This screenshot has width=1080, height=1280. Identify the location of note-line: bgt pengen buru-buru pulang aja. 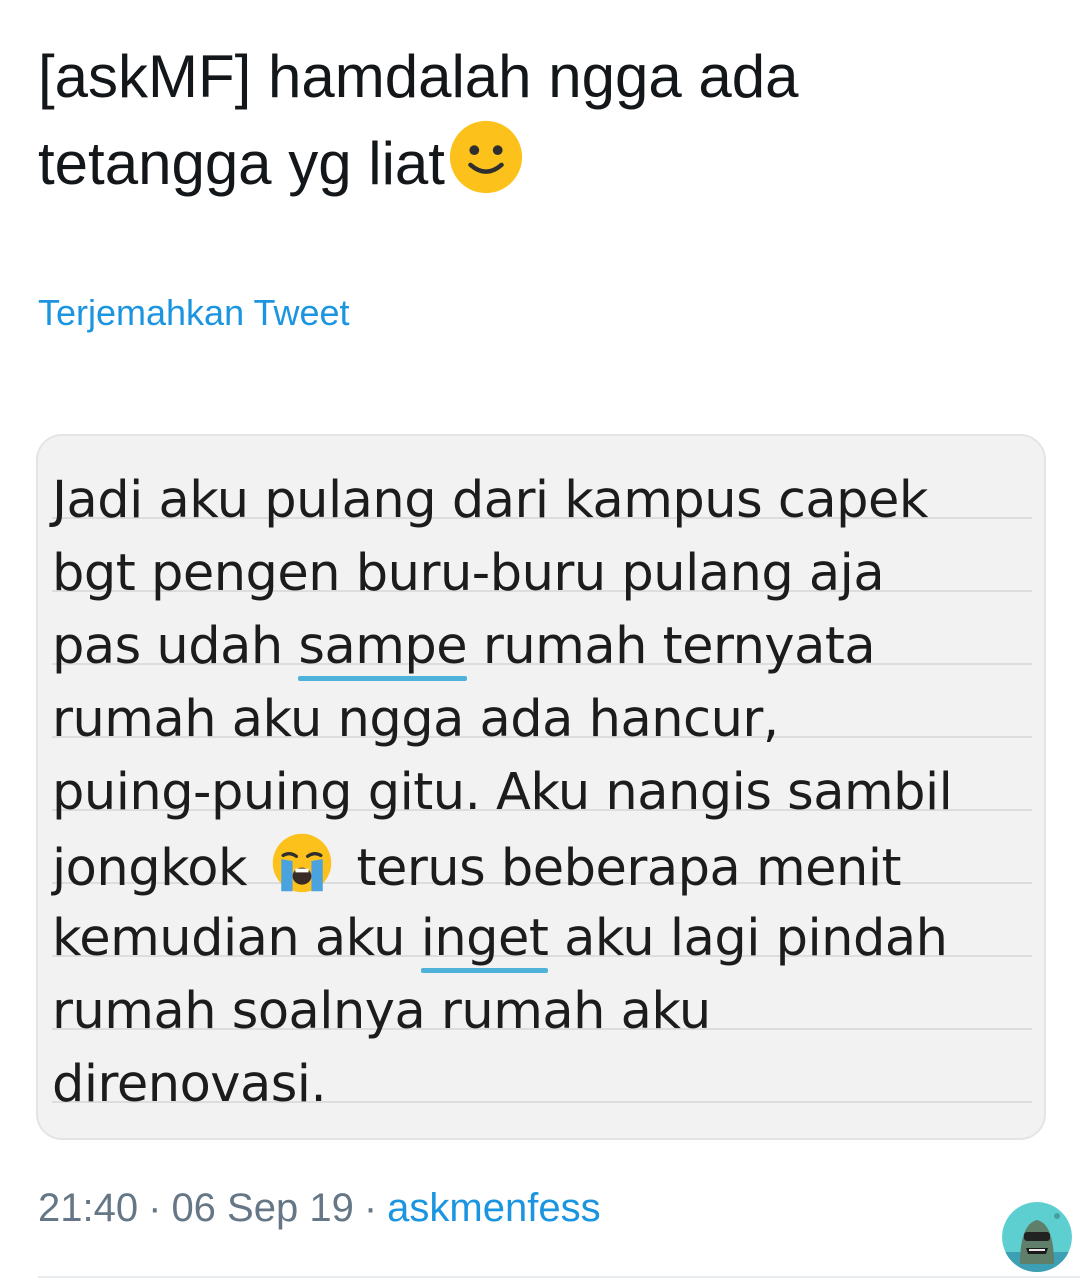
(468, 573).